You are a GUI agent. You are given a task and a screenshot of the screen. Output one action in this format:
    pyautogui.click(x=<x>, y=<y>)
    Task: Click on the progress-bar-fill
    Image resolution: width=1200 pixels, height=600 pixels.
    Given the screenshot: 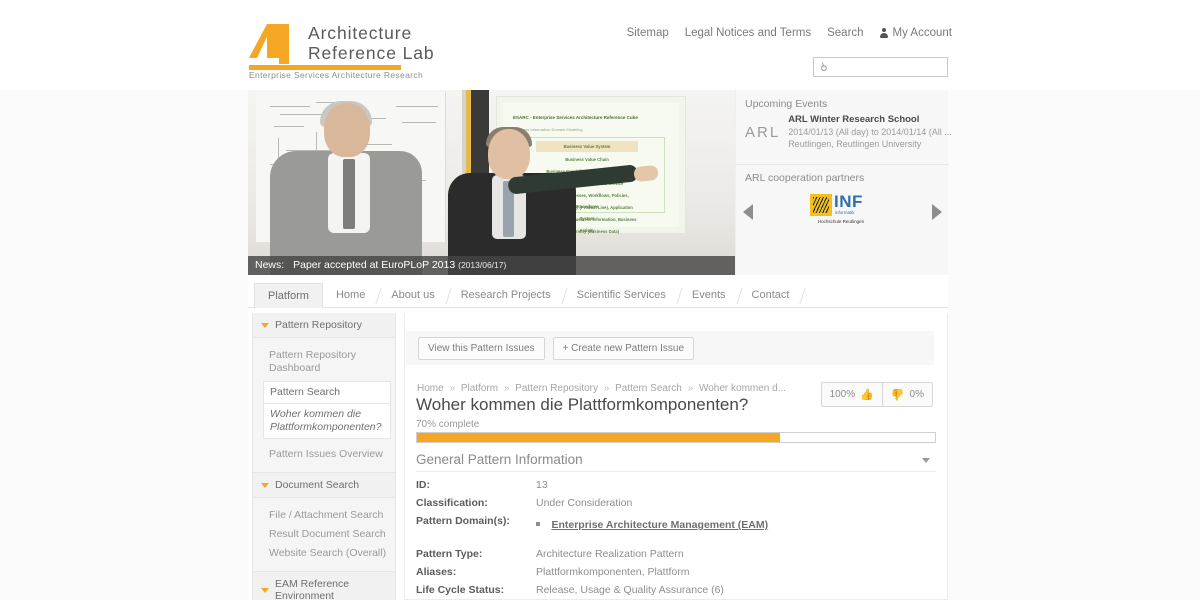 What is the action you would take?
    pyautogui.click(x=598, y=437)
    